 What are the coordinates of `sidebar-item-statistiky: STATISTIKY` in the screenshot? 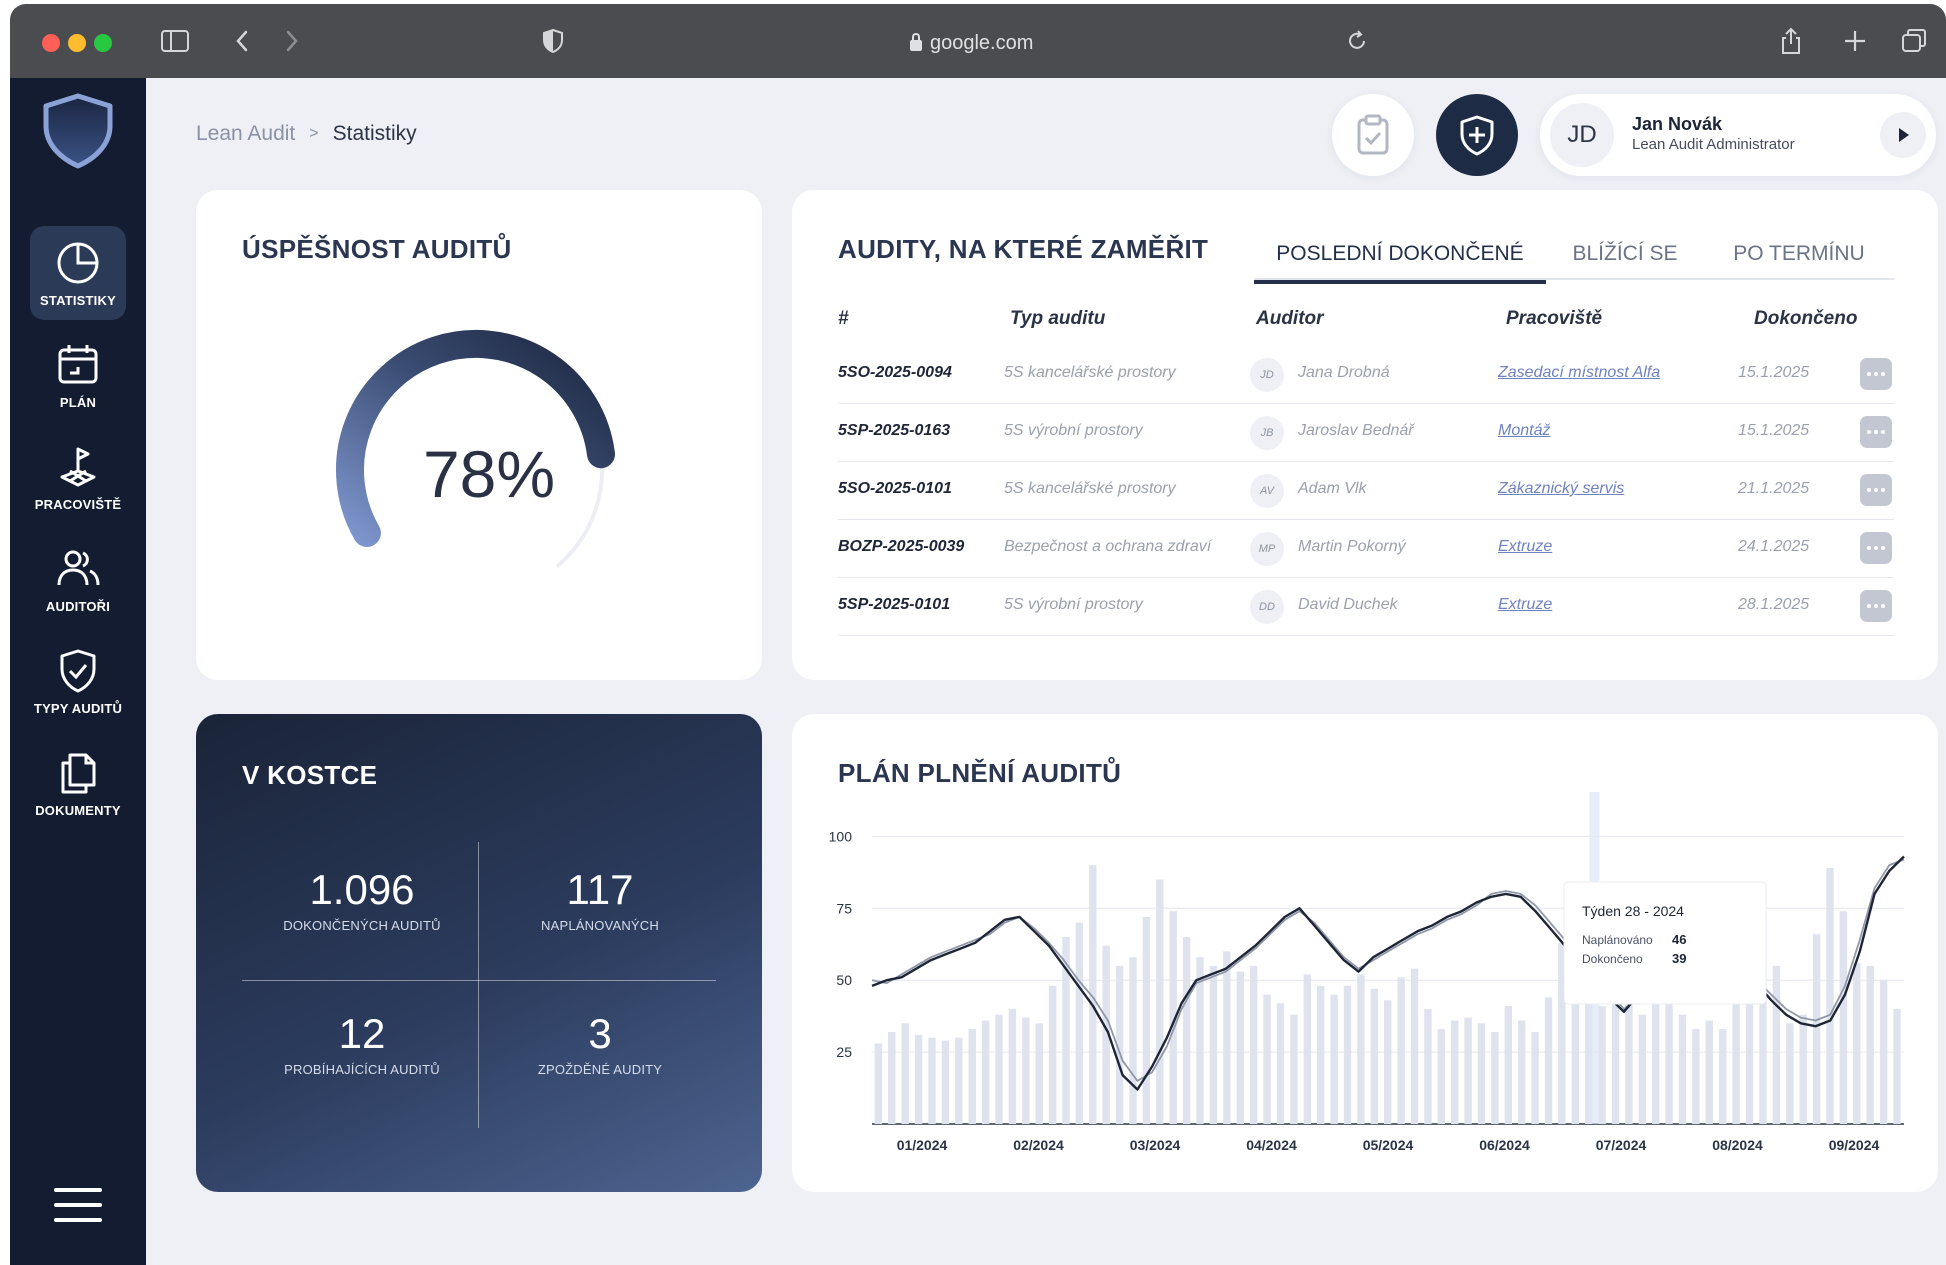 It's located at (78, 273).